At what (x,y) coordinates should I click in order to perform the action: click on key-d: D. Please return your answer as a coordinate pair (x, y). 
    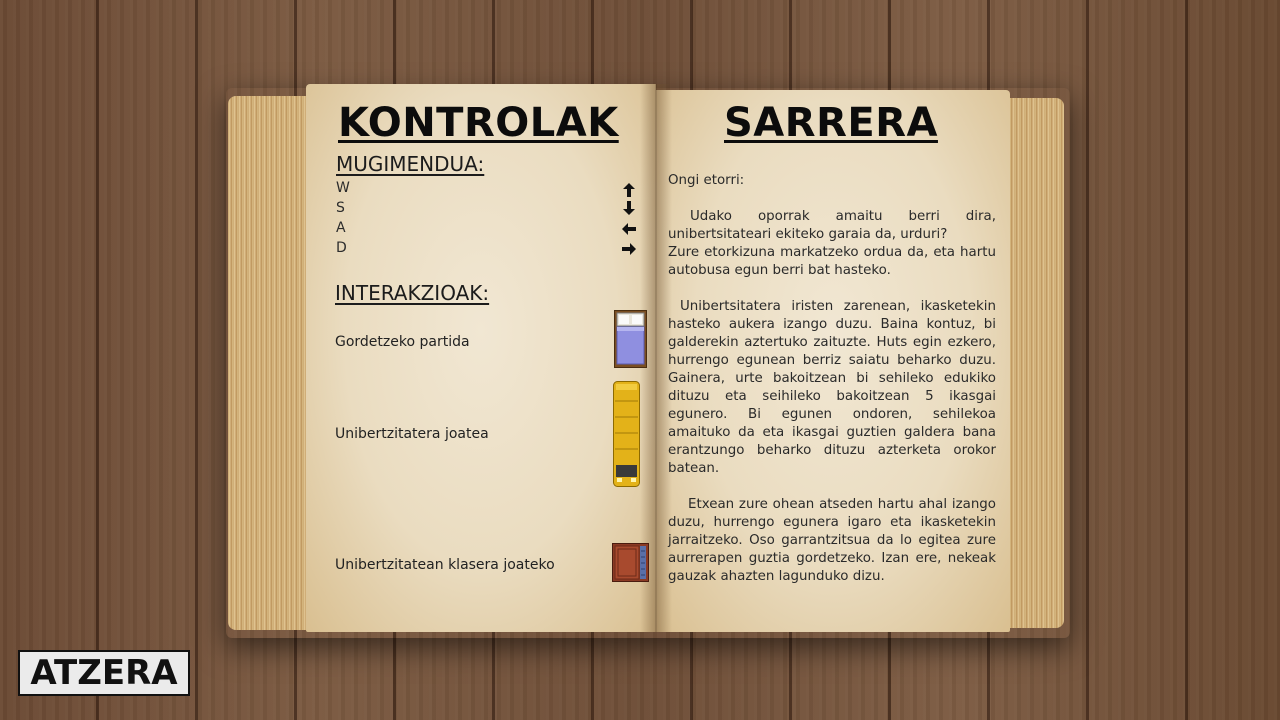
    Looking at the image, I should click on (341, 248).